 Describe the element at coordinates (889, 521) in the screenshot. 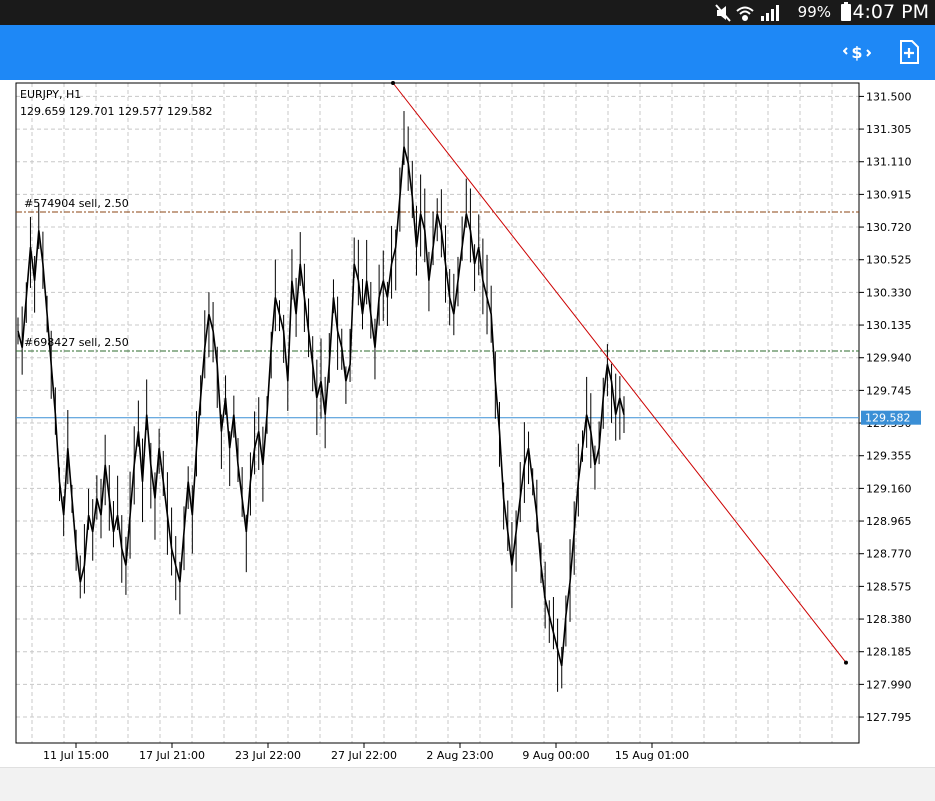

I see `y-tick-label: 128.965` at that location.